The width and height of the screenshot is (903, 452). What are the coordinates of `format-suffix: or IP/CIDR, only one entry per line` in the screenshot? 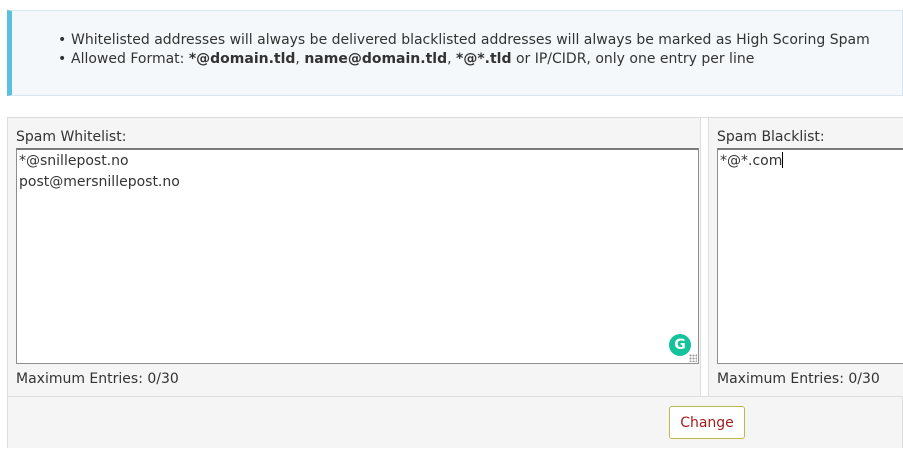 It's located at (633, 59).